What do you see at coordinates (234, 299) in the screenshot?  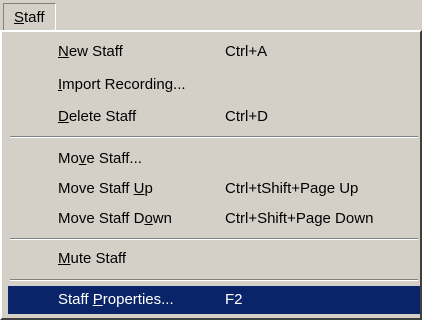 I see `menu-item-shortcut: F2` at bounding box center [234, 299].